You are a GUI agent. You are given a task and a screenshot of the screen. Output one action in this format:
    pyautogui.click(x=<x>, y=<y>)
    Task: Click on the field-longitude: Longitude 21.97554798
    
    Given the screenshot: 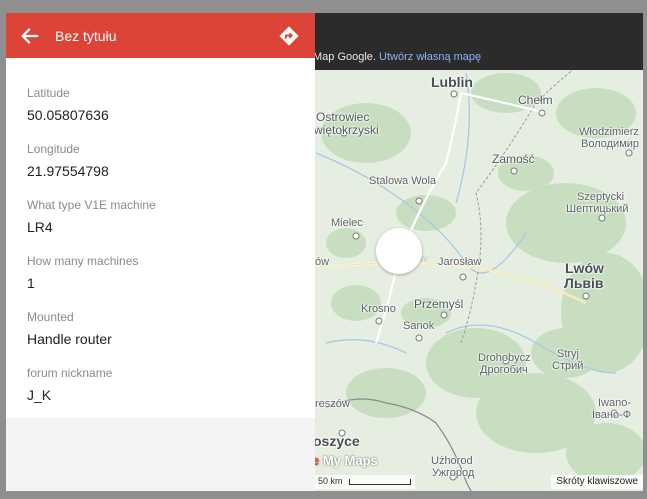 What is the action you would take?
    pyautogui.click(x=68, y=160)
    